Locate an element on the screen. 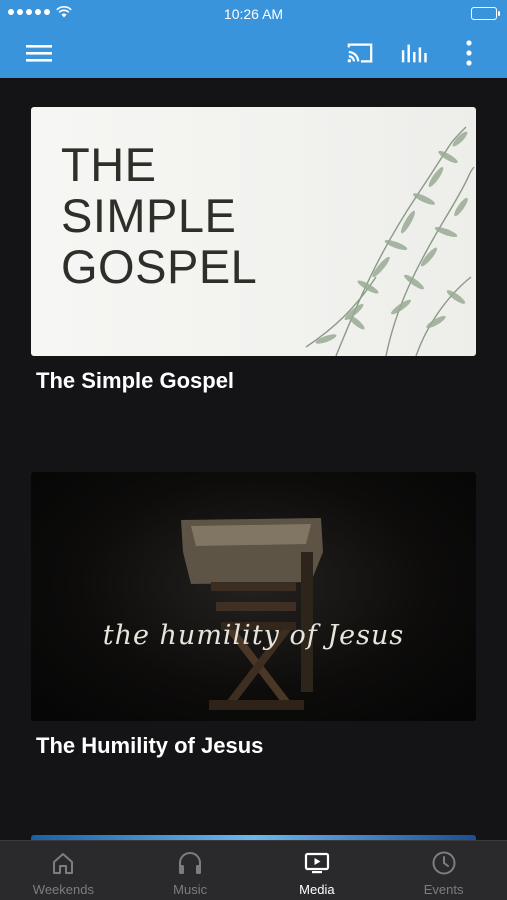 Image resolution: width=507 pixels, height=900 pixels. tab-music: Music is located at coordinates (190, 870).